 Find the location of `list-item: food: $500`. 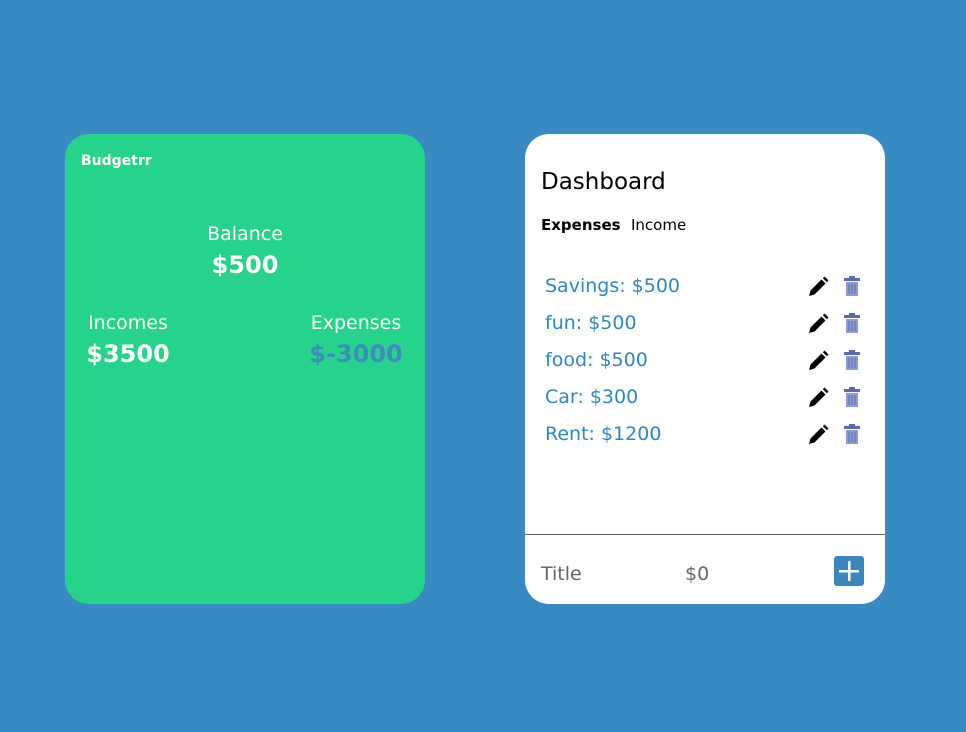

list-item: food: $500 is located at coordinates (705, 364).